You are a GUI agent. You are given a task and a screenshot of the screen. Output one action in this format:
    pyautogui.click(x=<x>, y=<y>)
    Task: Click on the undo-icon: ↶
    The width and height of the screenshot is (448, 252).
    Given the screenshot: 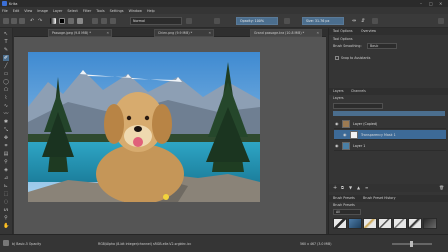 What is the action you would take?
    pyautogui.click(x=33, y=21)
    